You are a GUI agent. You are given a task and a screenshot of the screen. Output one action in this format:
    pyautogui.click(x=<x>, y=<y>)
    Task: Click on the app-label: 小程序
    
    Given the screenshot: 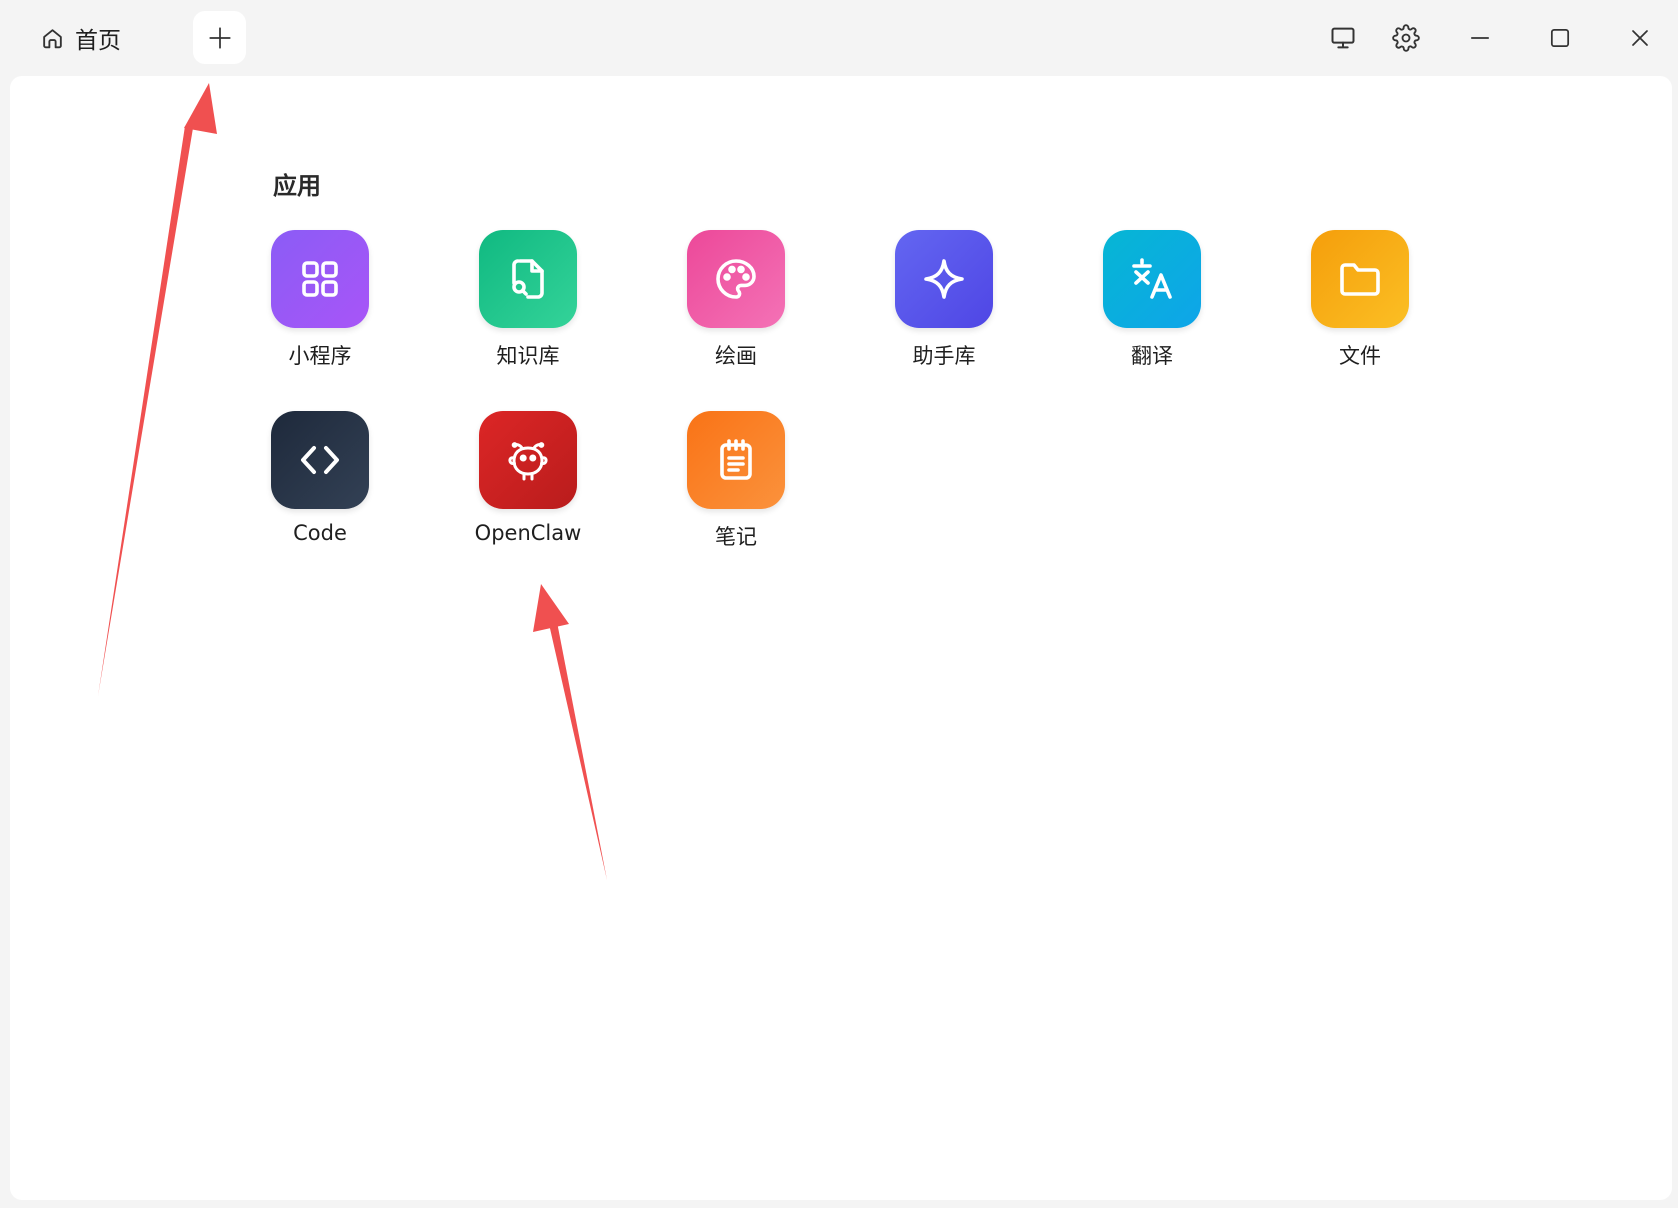 What is the action you would take?
    pyautogui.click(x=320, y=356)
    